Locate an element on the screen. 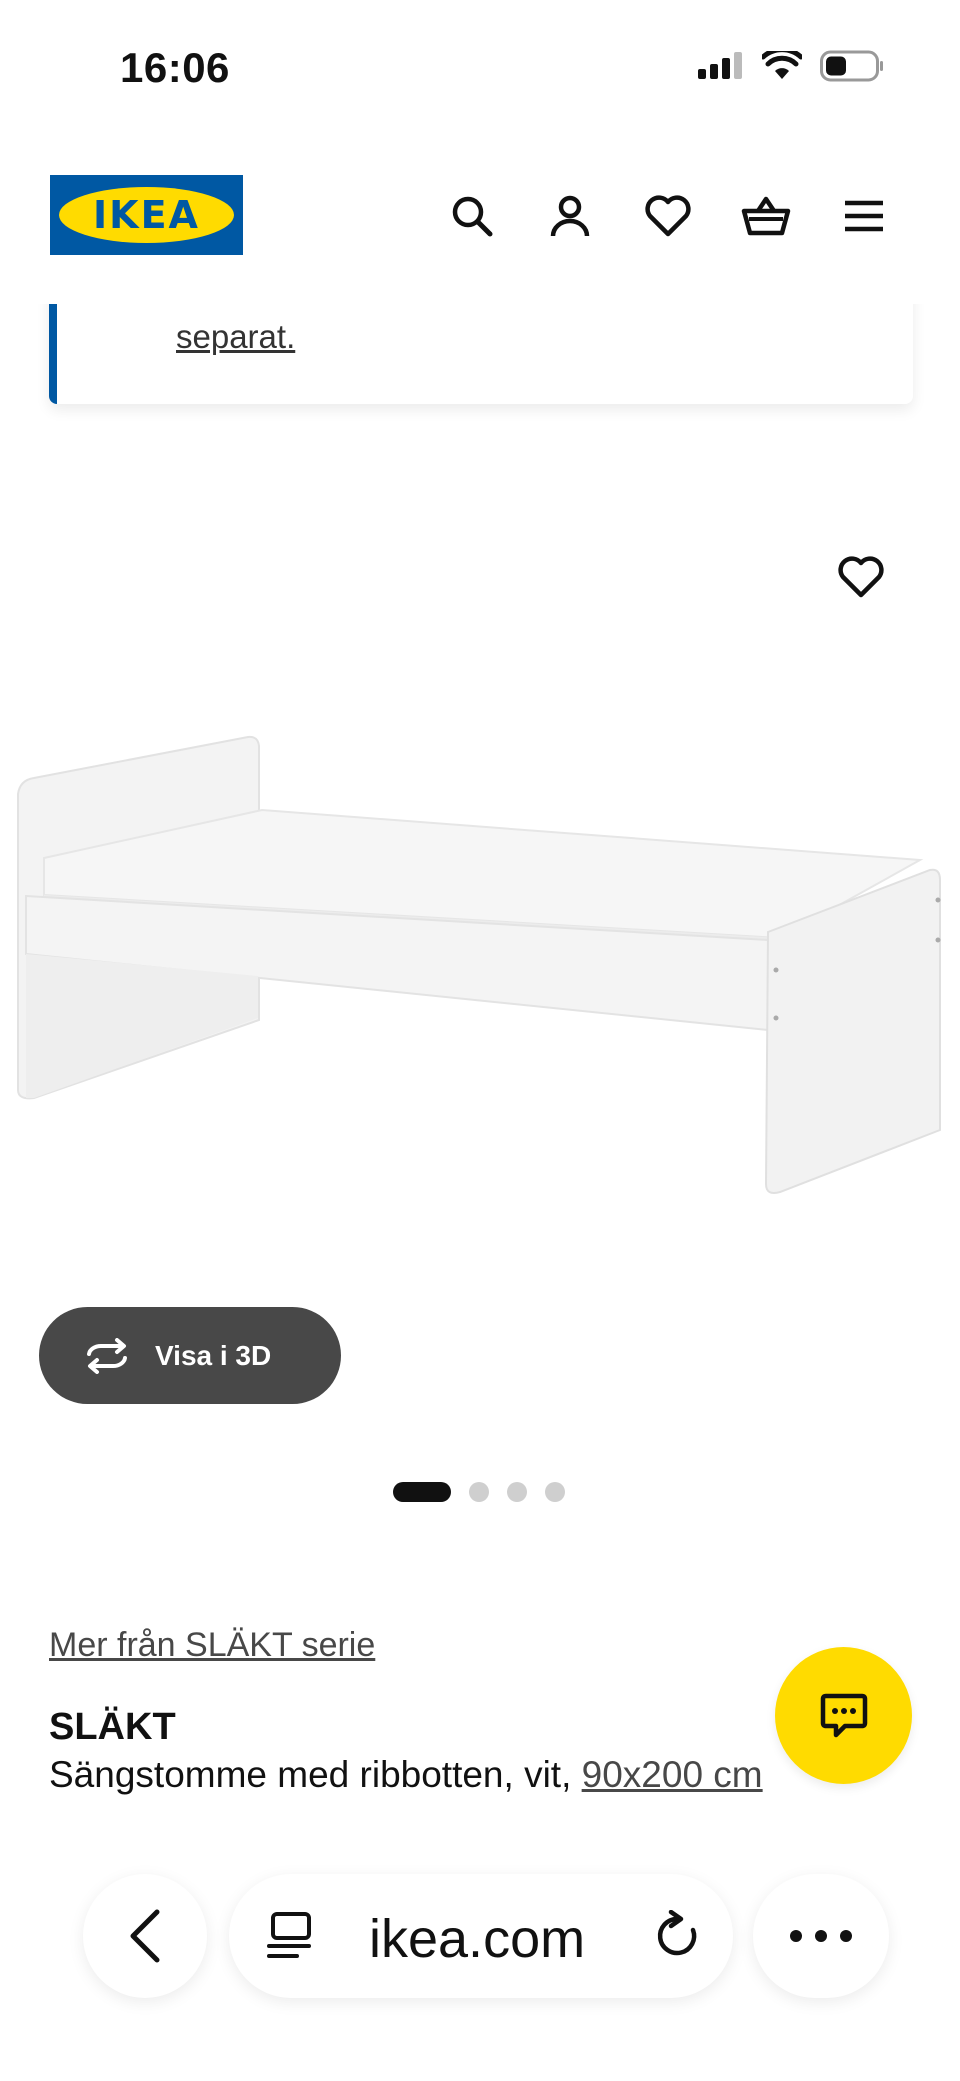 The height and width of the screenshot is (2081, 960). ikea-logo: IKEA is located at coordinates (146, 215).